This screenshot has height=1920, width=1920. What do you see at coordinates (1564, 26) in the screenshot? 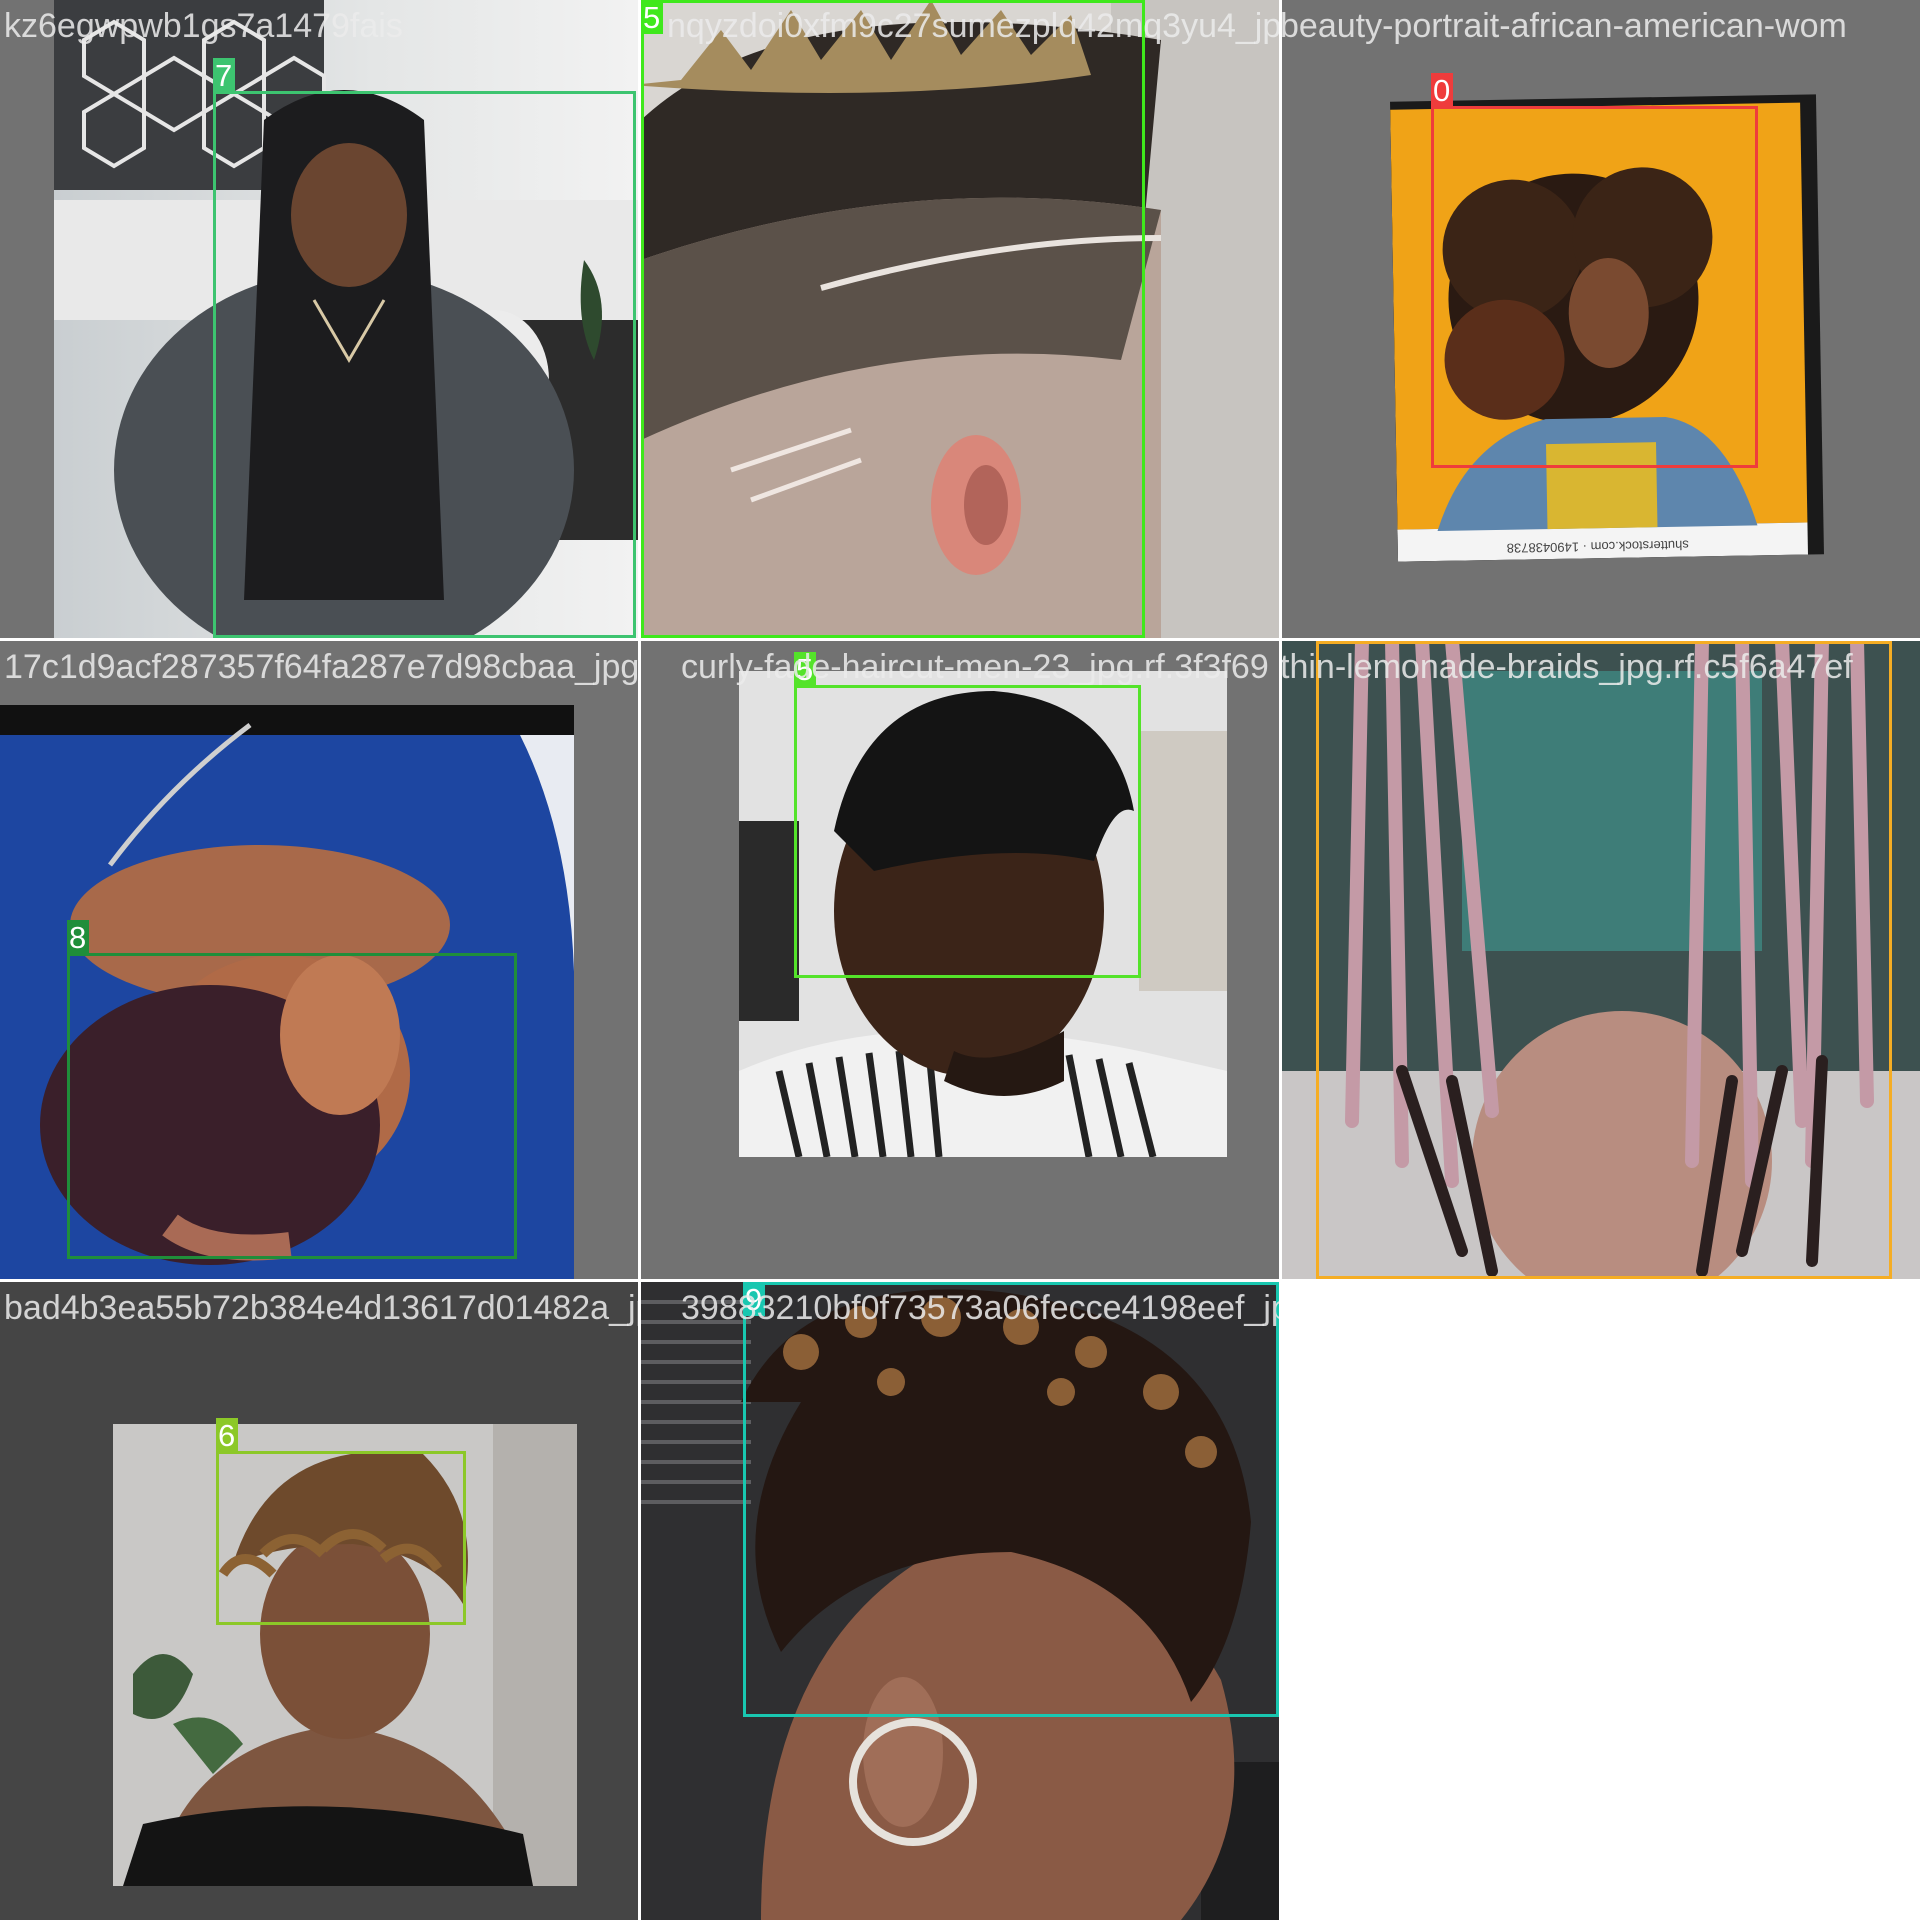
I see `image-filename: beauty-portrait-african-american-wom` at bounding box center [1564, 26].